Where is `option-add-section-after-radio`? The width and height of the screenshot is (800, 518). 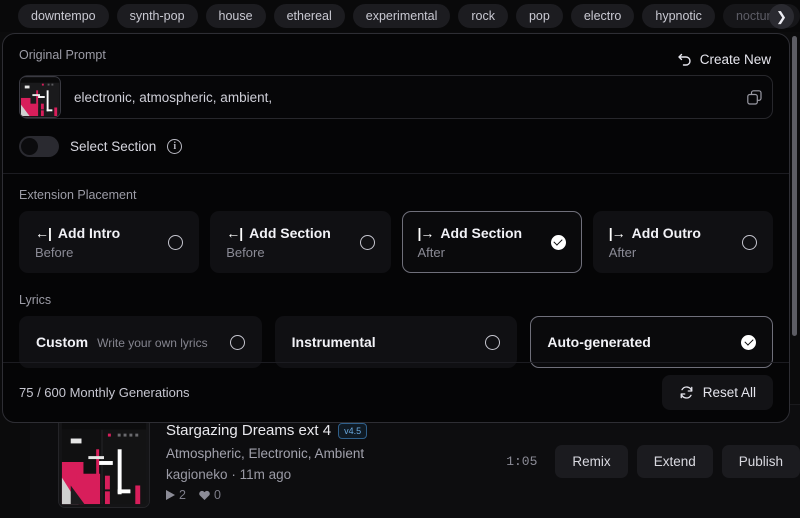
option-add-section-after-radio is located at coordinates (558, 242).